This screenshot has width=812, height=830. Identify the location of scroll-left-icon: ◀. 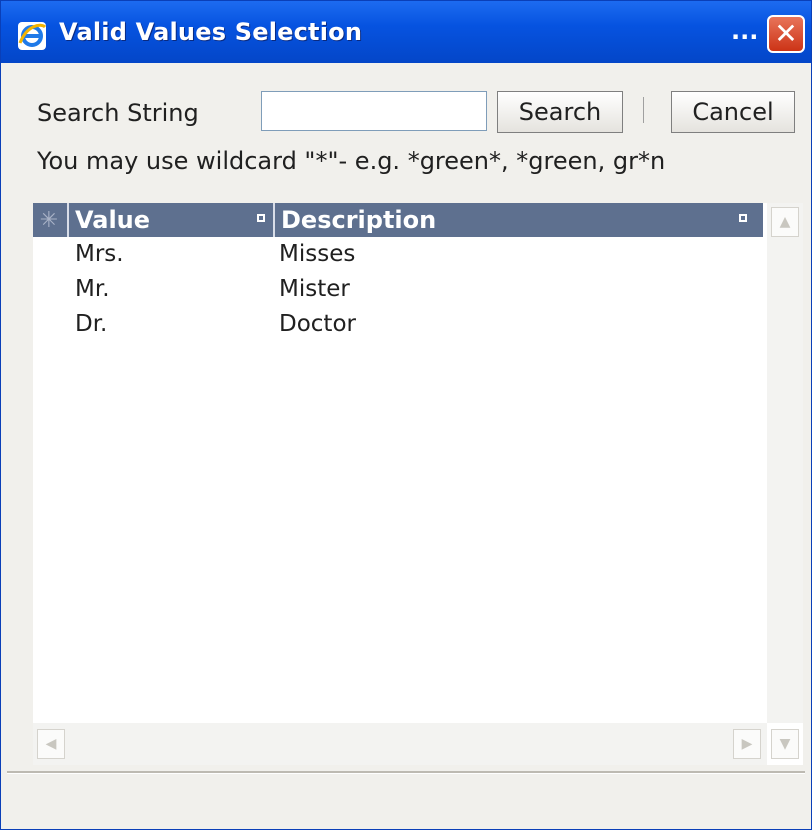
(51, 744).